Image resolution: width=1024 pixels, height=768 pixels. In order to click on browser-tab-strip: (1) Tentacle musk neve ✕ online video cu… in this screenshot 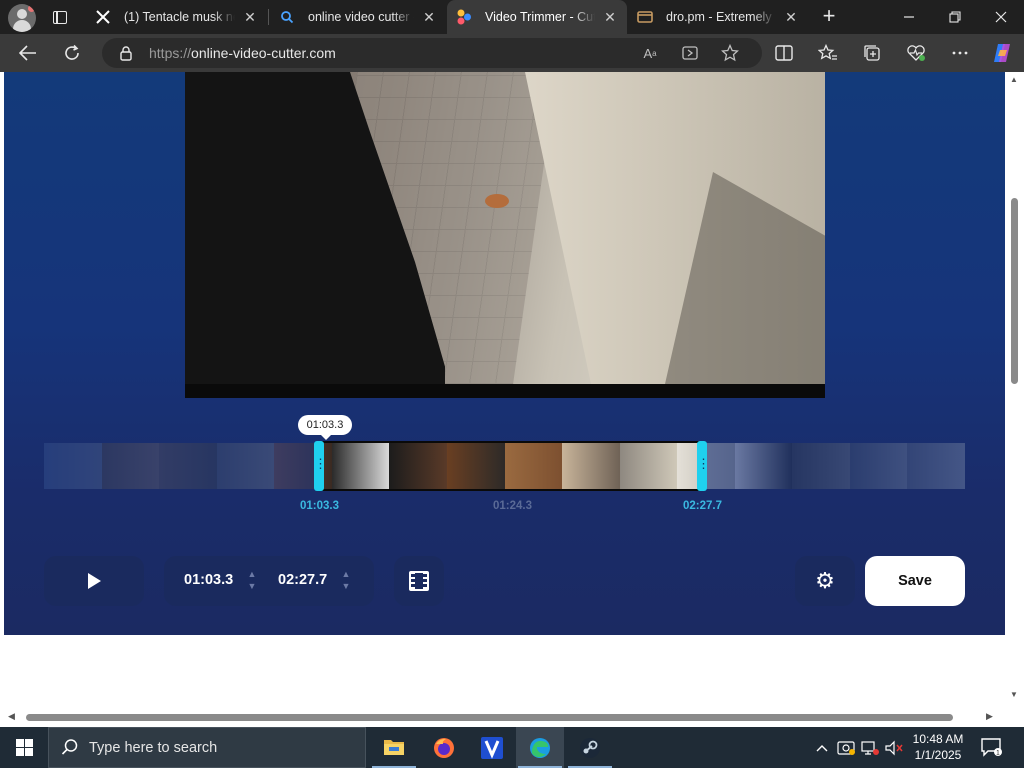, I will do `click(512, 17)`.